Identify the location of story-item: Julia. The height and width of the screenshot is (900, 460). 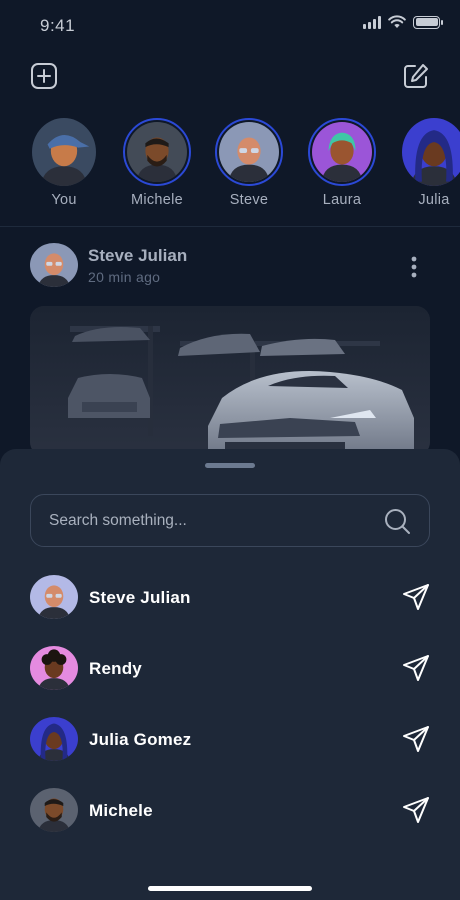
(427, 163).